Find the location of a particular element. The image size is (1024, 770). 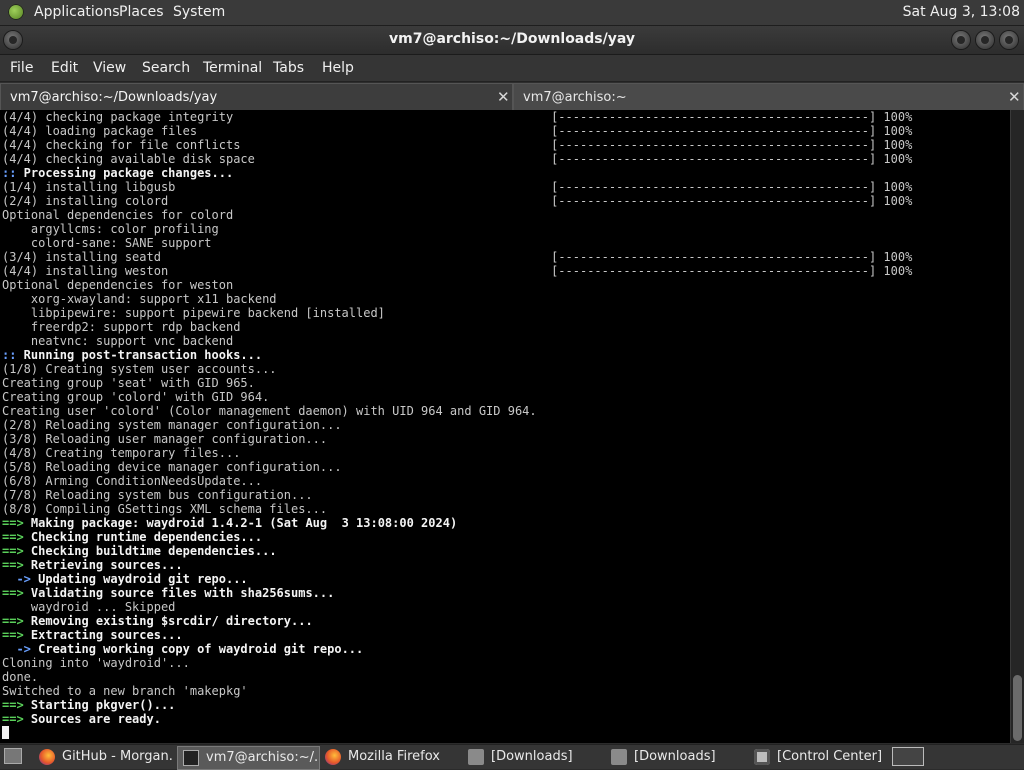

tab-label: vm7@archiso:~ is located at coordinates (575, 97).